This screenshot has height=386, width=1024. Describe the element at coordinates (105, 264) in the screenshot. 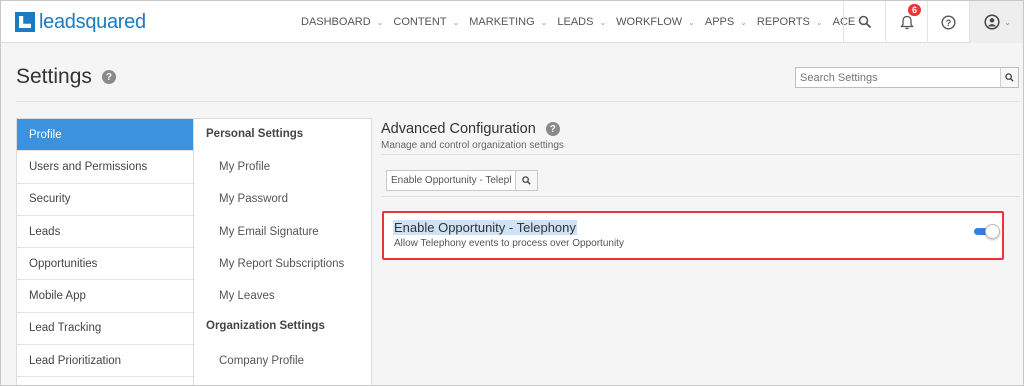

I see `menu-item-opportunities: Opportunities` at that location.